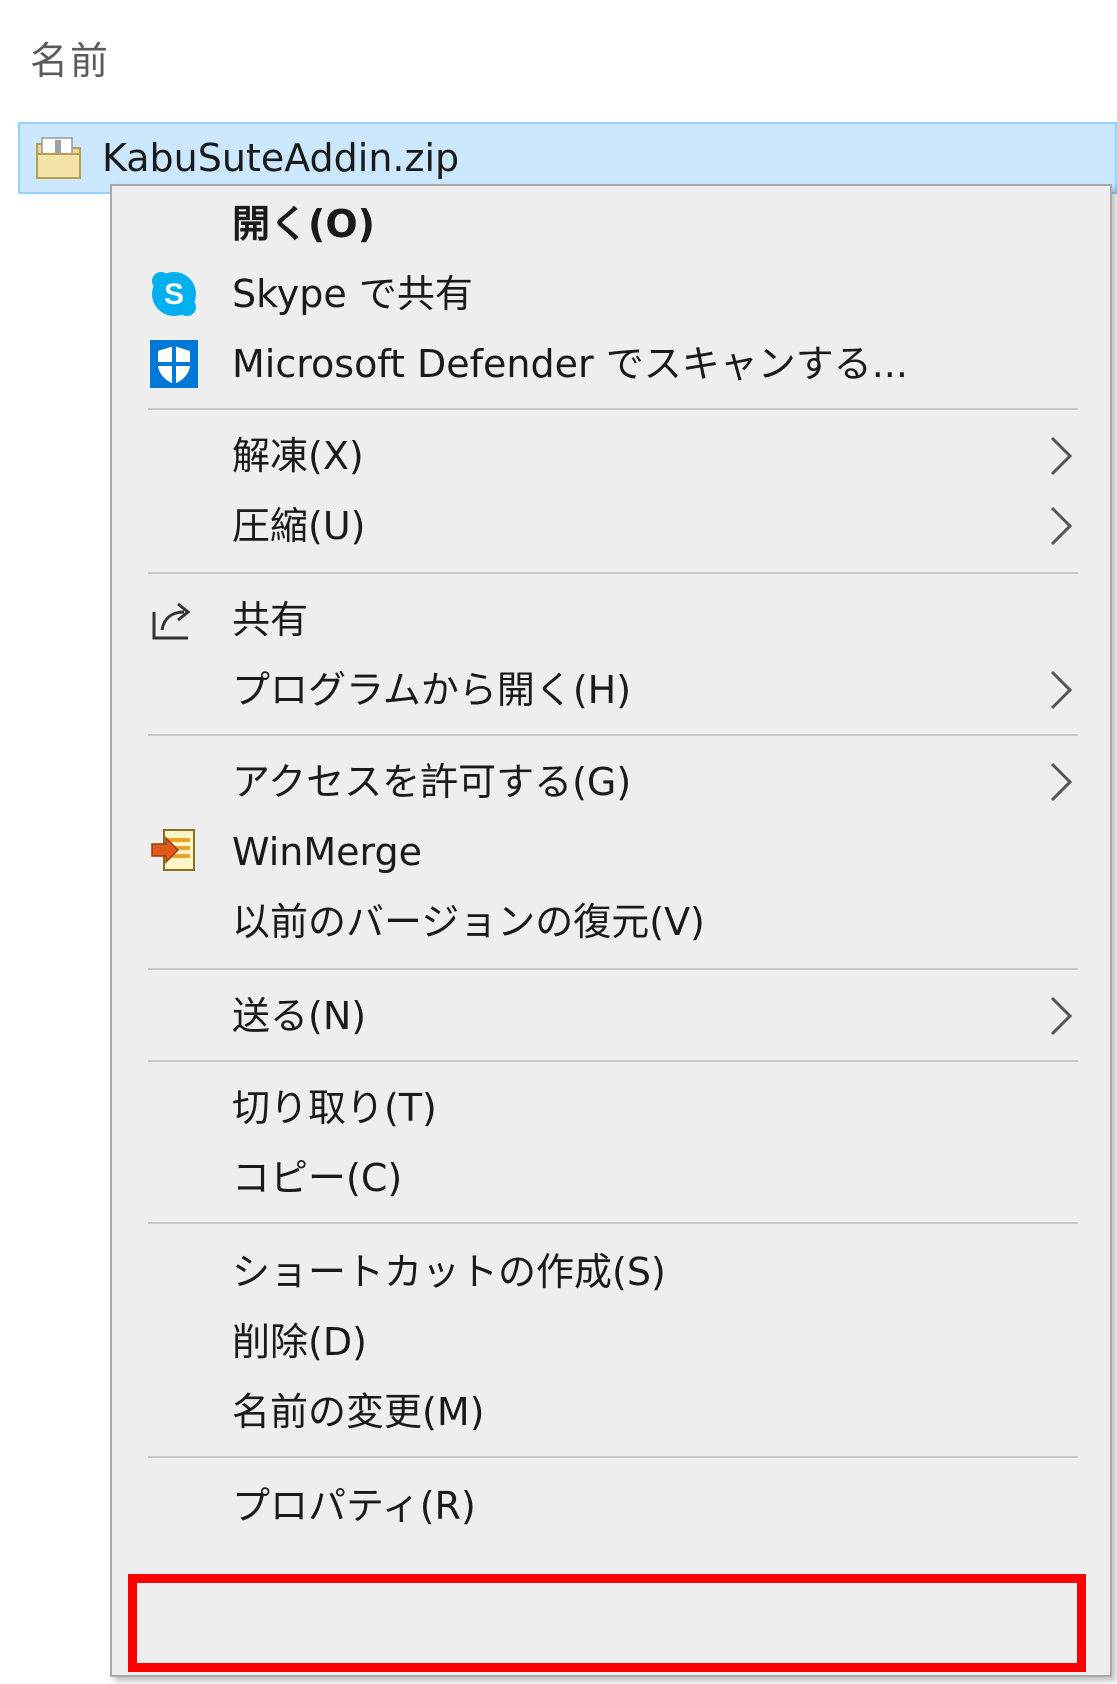 This screenshot has height=1684, width=1117. I want to click on menu-item-label: WinMerge, so click(327, 852).